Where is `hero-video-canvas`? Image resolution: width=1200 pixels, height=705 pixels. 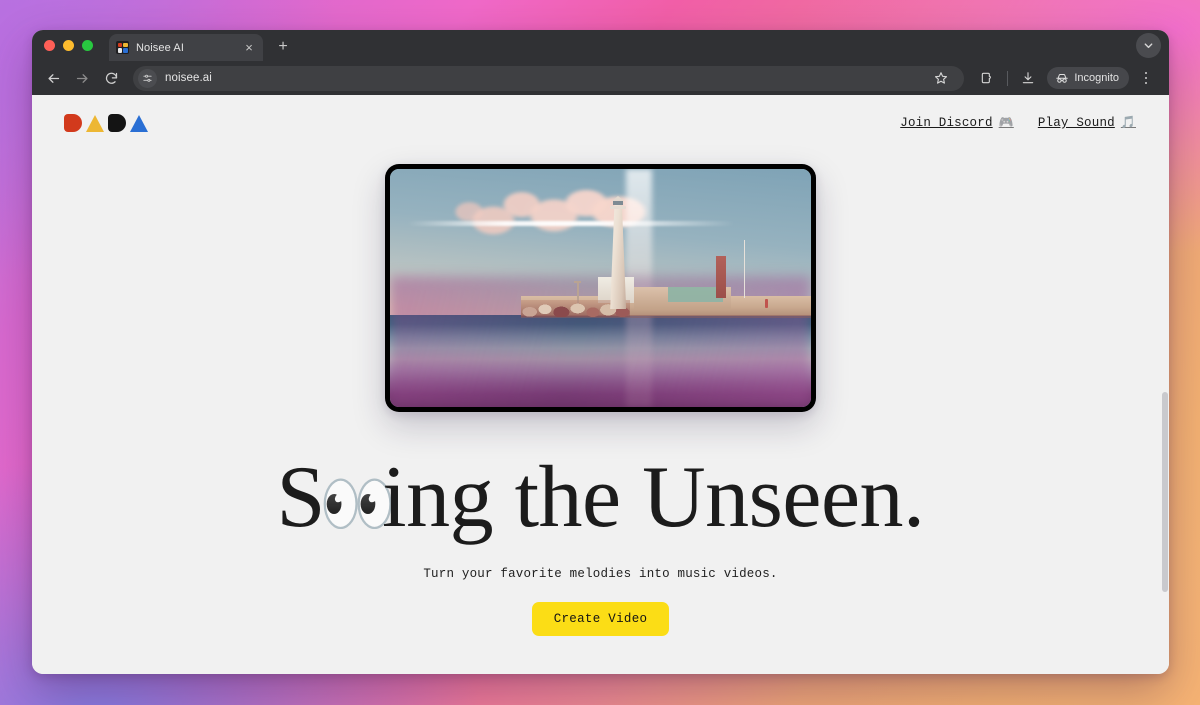
hero-video-canvas is located at coordinates (600, 288).